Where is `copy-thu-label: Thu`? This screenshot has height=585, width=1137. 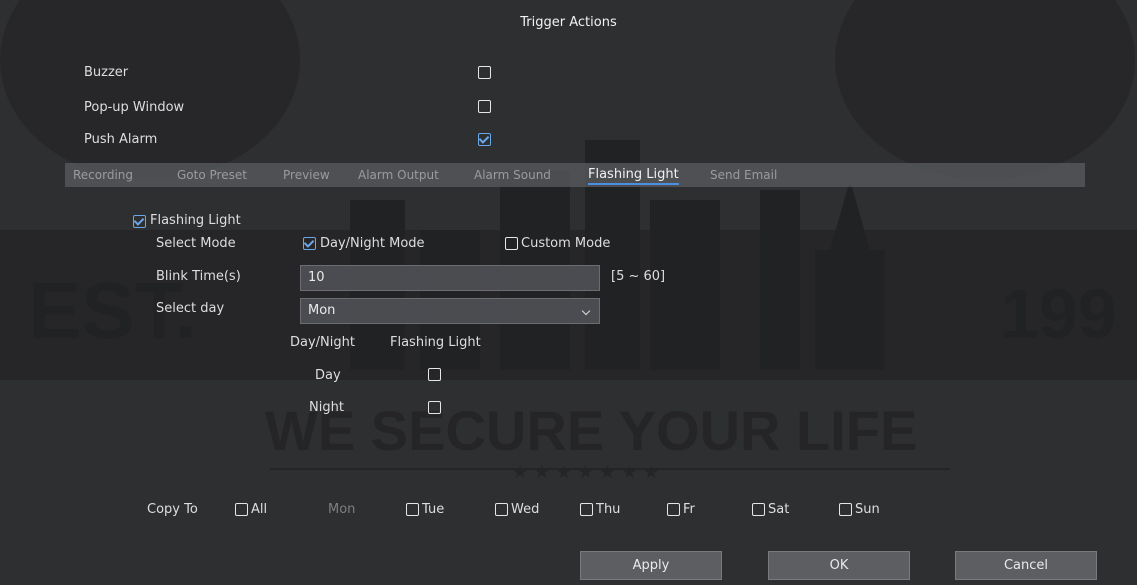 copy-thu-label: Thu is located at coordinates (608, 509).